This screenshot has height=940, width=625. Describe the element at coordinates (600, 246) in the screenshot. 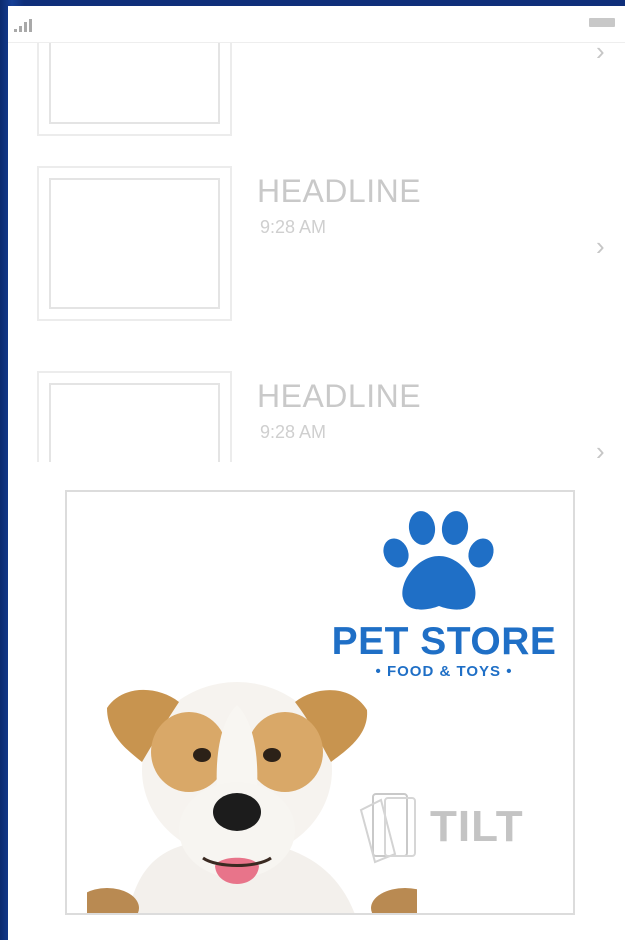

I see `chevron-right-icon: ›` at that location.